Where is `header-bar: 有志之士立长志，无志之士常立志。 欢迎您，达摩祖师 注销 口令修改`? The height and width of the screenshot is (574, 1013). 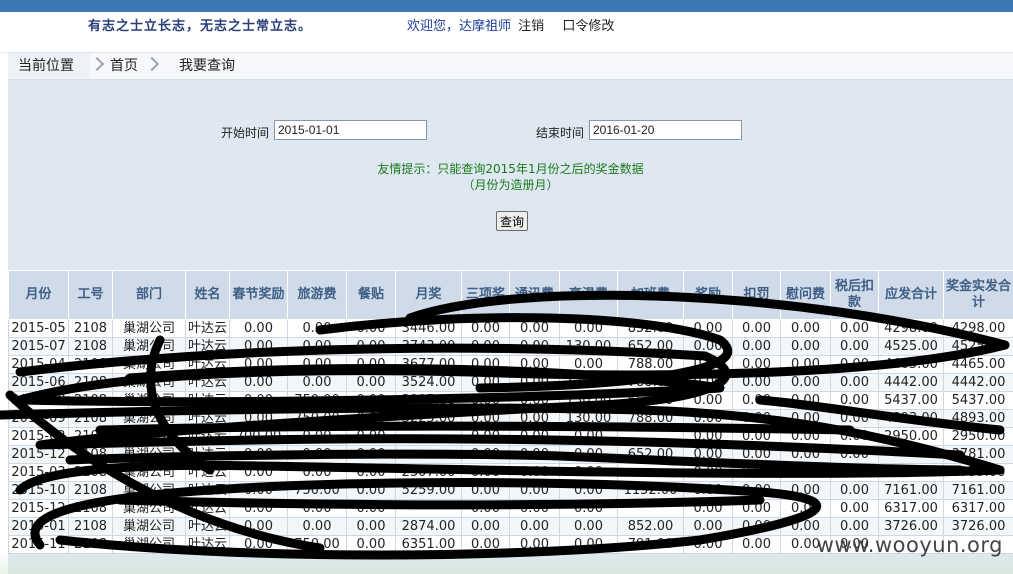 header-bar: 有志之士立长志，无志之士常立志。 欢迎您，达摩祖师 注销 口令修改 is located at coordinates (506, 32).